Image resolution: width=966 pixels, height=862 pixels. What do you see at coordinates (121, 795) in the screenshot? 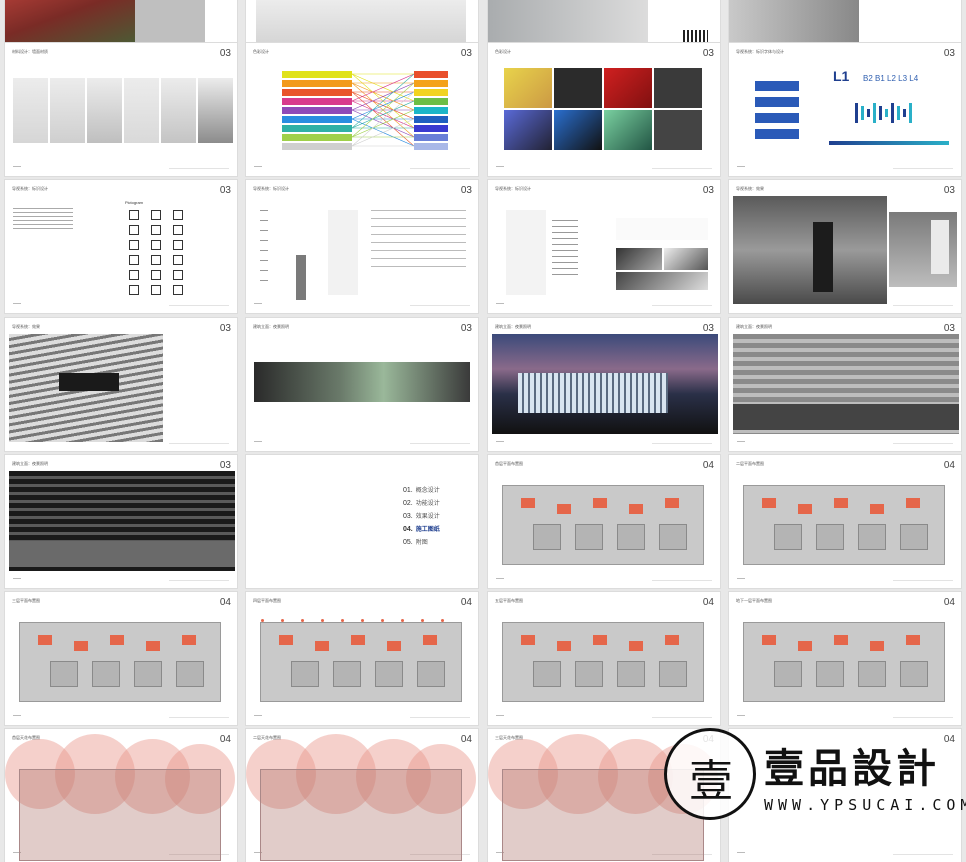
I see `slide-thumbnail: 04 首层天花布置图` at bounding box center [121, 795].